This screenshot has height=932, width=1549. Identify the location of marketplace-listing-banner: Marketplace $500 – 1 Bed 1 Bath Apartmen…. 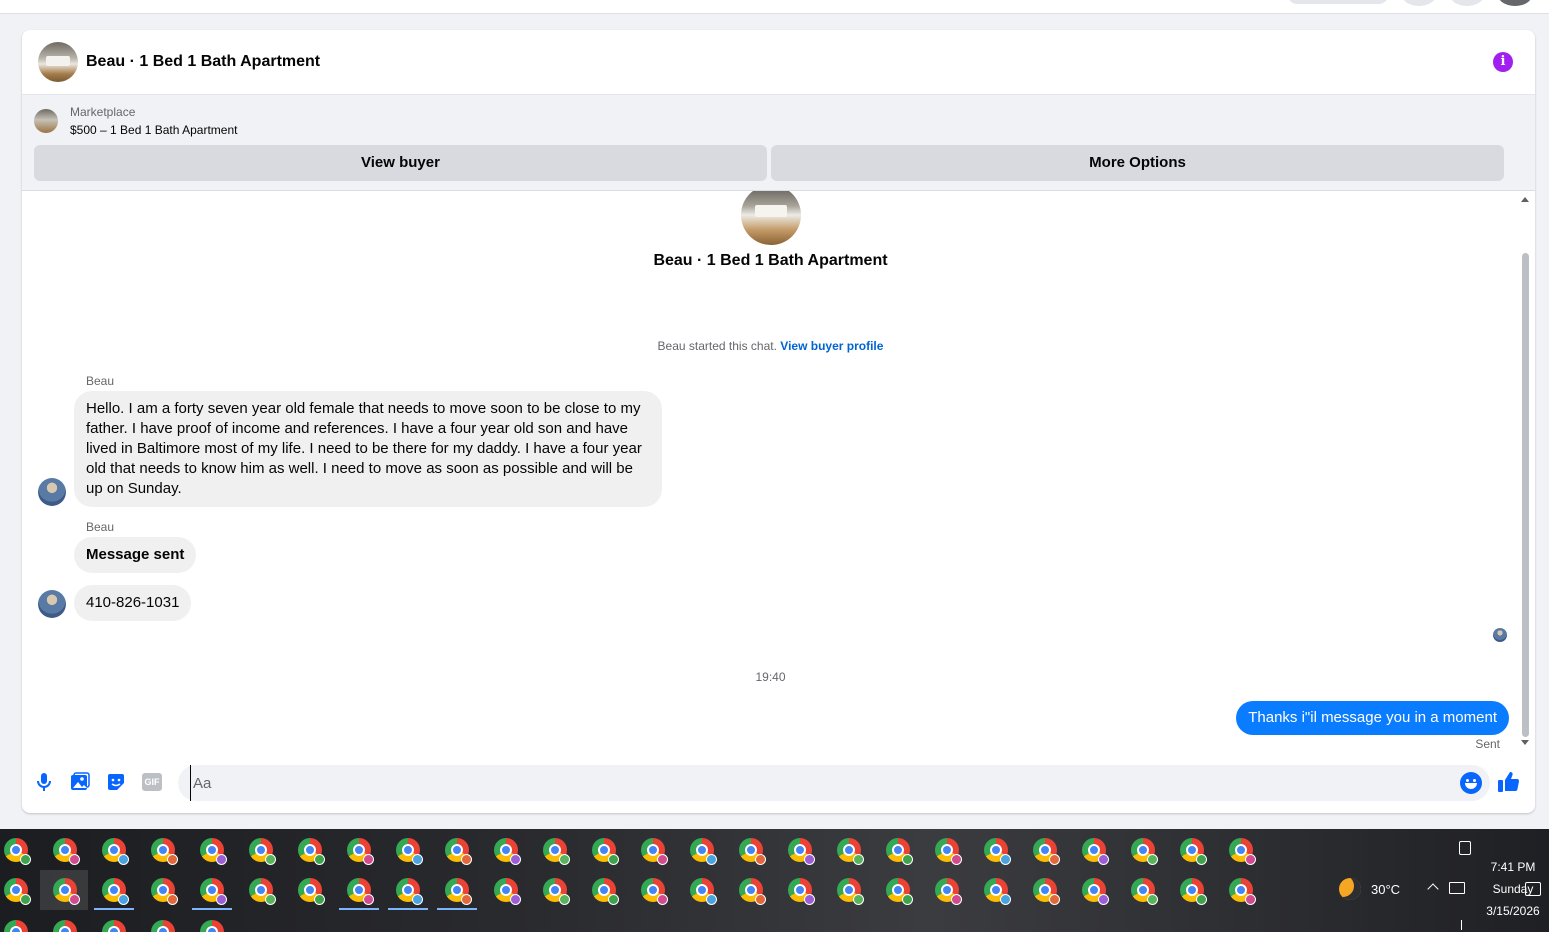
(778, 143).